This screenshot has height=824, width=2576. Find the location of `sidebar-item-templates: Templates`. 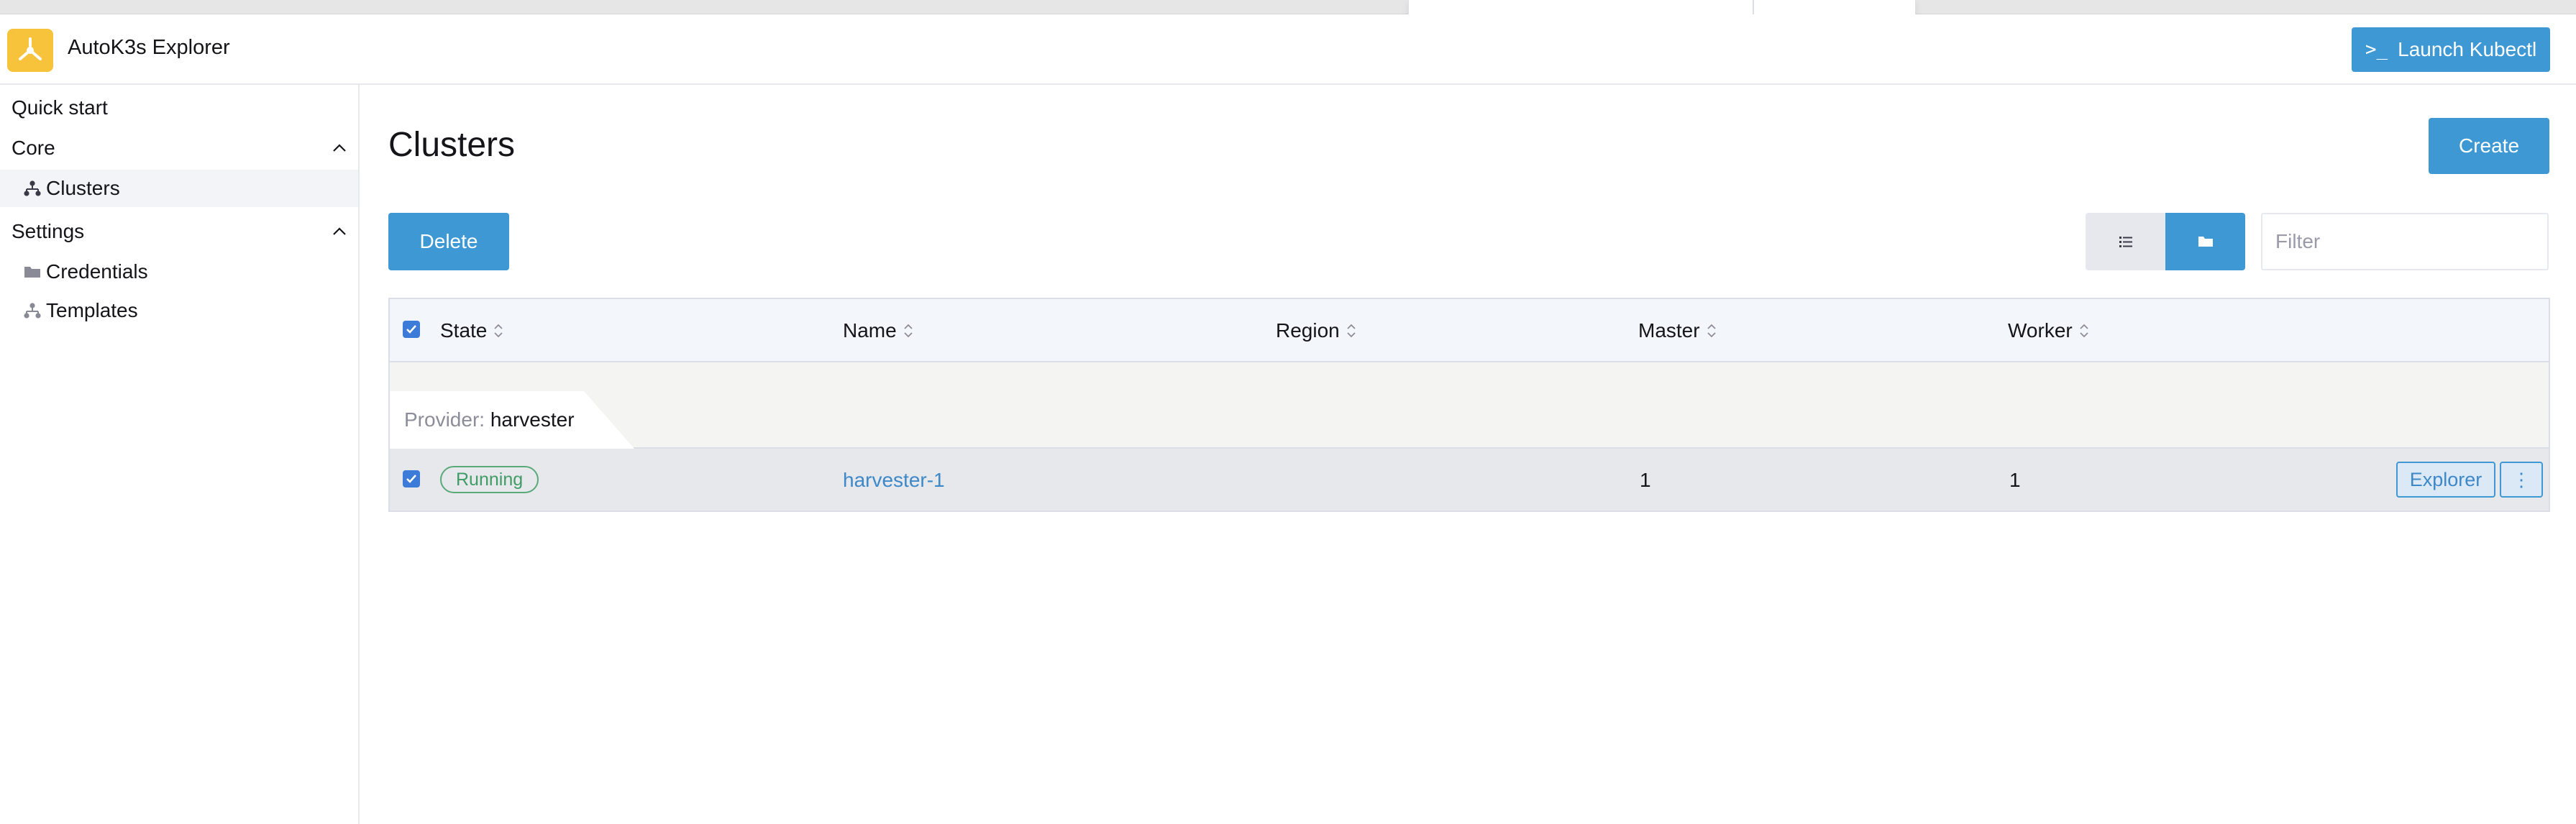

sidebar-item-templates: Templates is located at coordinates (179, 310).